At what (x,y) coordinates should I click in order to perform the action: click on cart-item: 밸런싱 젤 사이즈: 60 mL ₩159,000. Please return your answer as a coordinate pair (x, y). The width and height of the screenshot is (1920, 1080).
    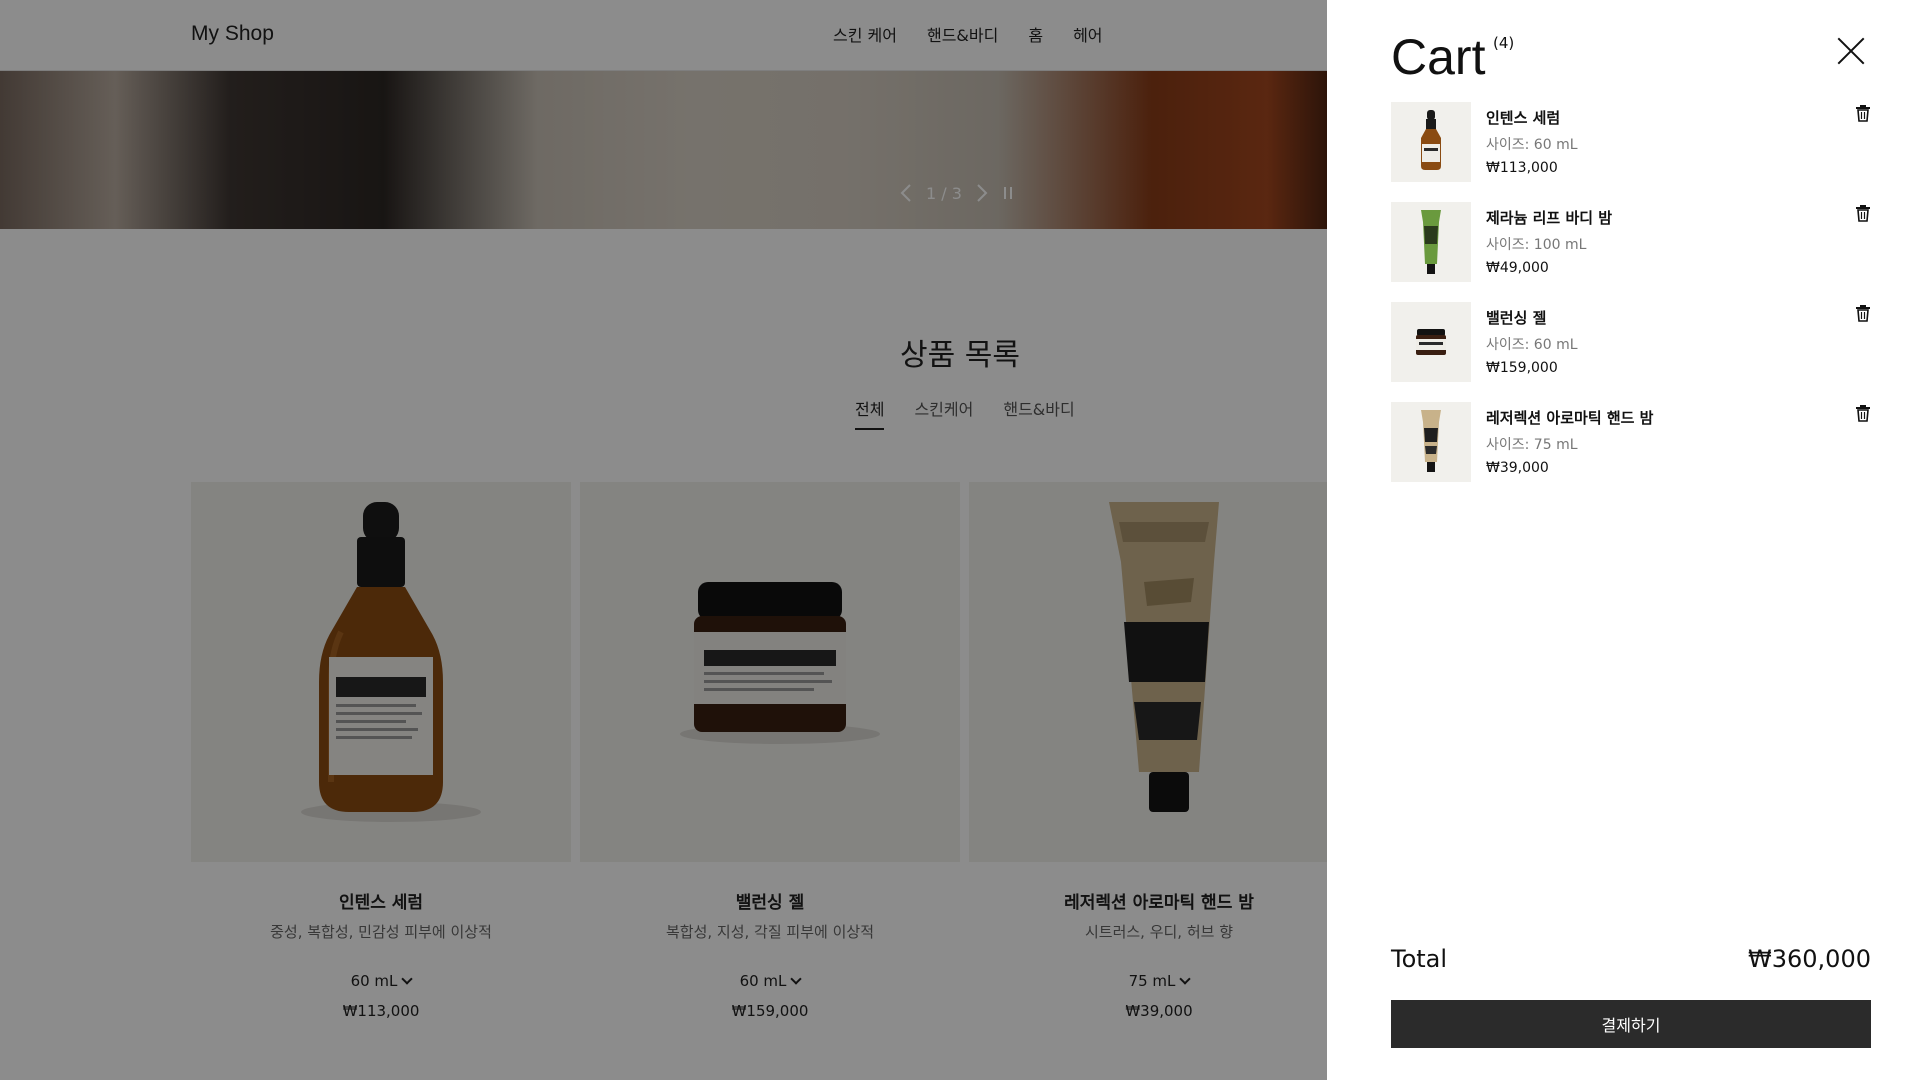
    Looking at the image, I should click on (1631, 352).